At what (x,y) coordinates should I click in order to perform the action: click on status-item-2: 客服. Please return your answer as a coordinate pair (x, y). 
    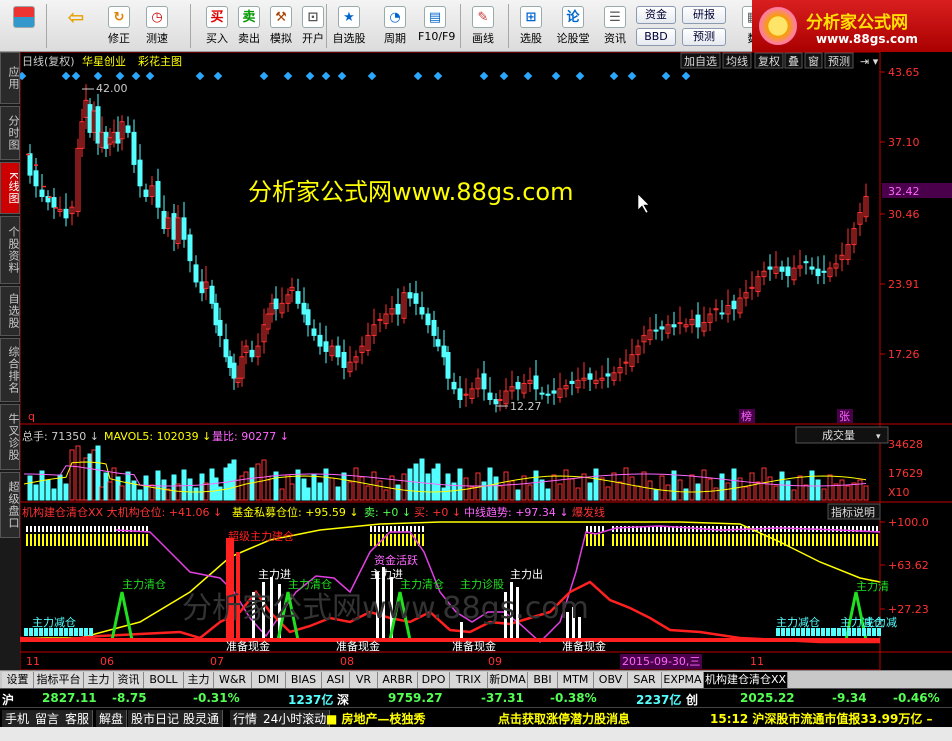
    Looking at the image, I should click on (78, 718).